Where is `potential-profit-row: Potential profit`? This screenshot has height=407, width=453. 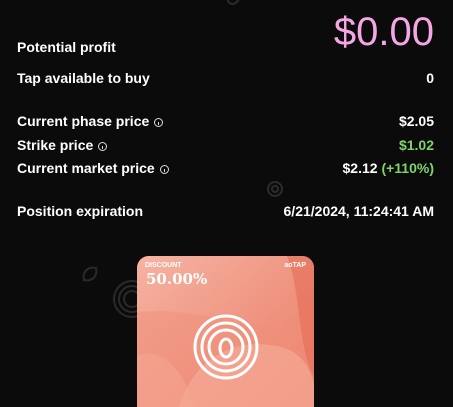
potential-profit-row: Potential profit is located at coordinates (225, 47).